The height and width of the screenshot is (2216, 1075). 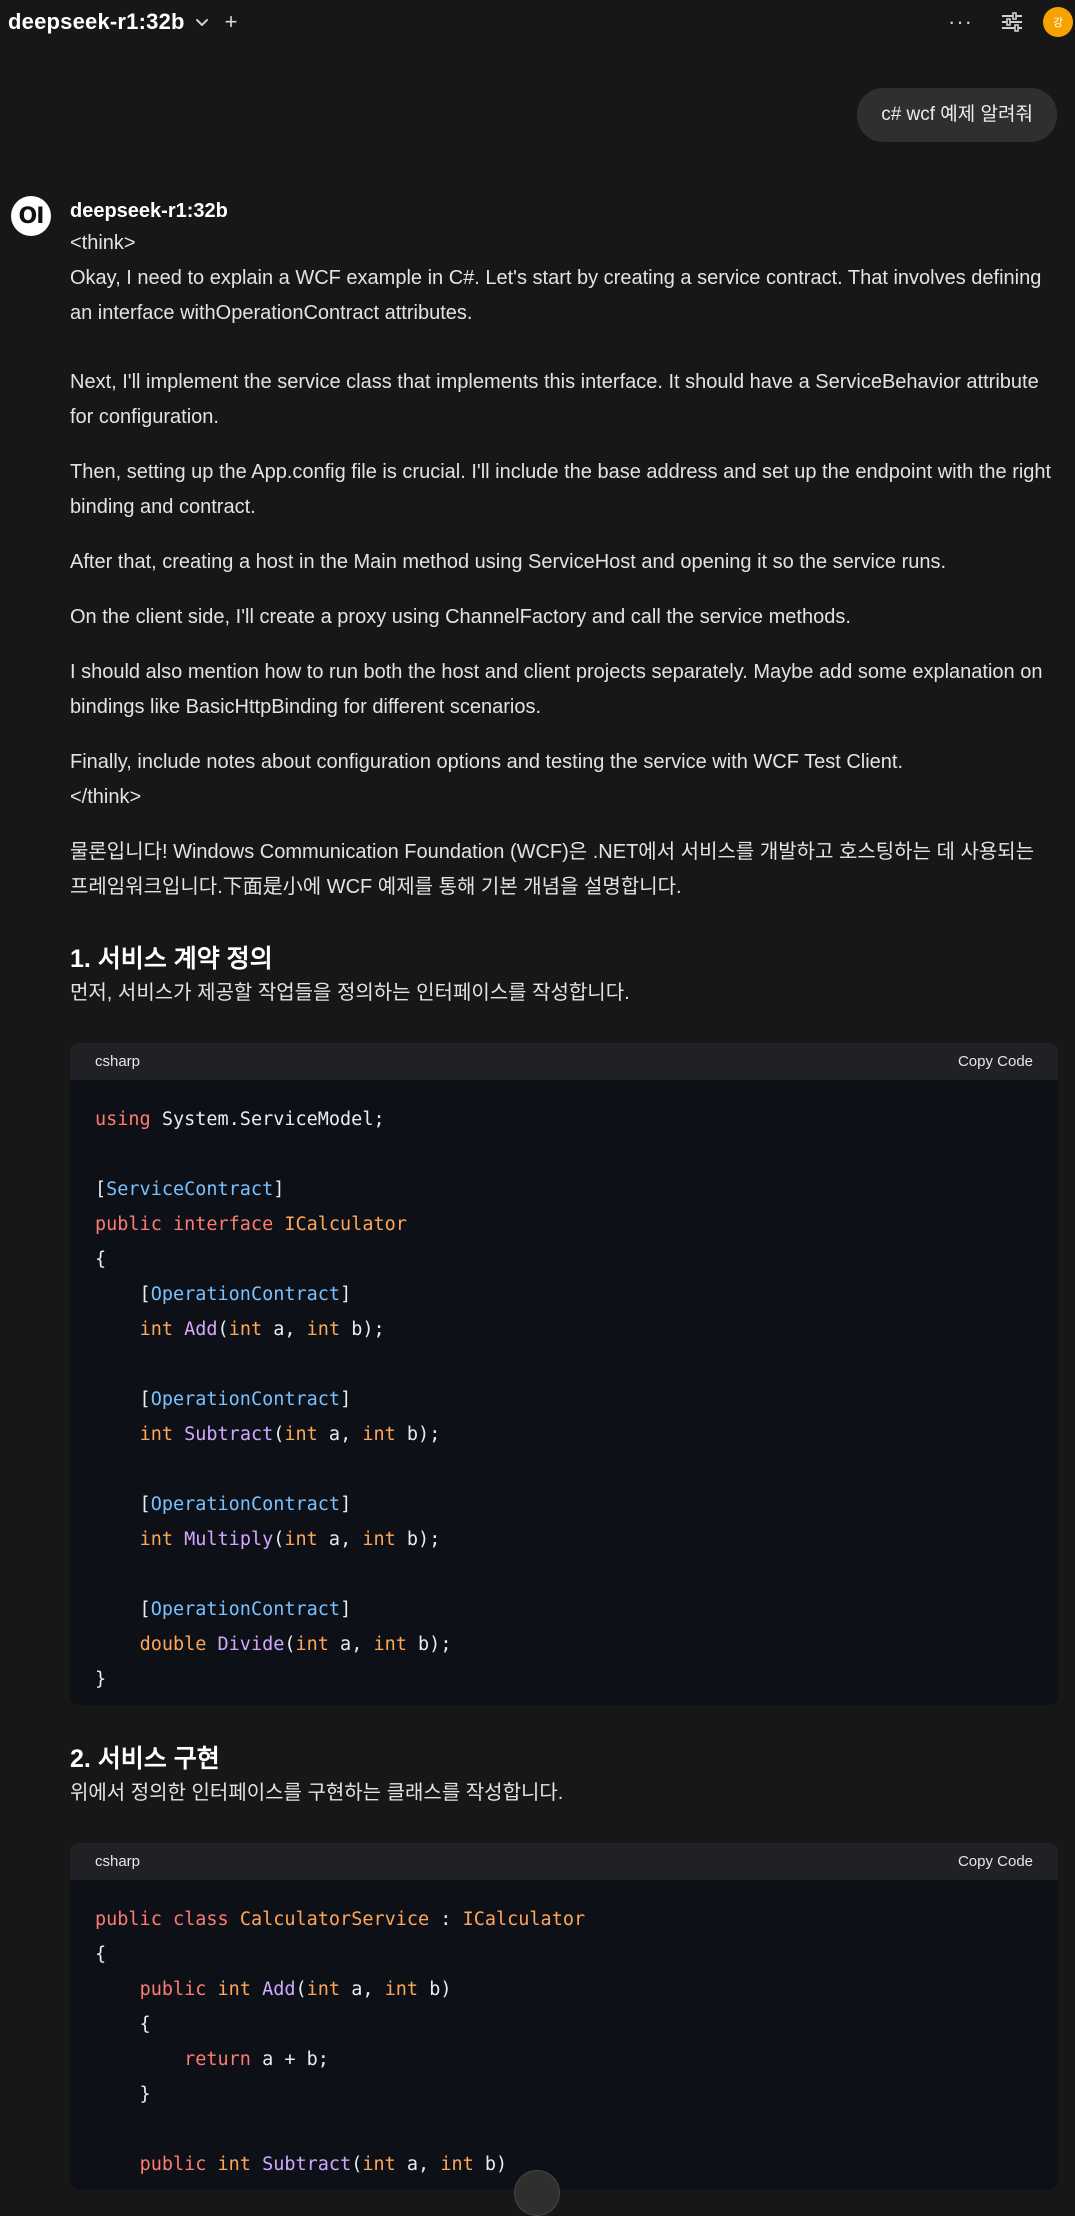 What do you see at coordinates (202, 22) in the screenshot?
I see `chevron-down-icon` at bounding box center [202, 22].